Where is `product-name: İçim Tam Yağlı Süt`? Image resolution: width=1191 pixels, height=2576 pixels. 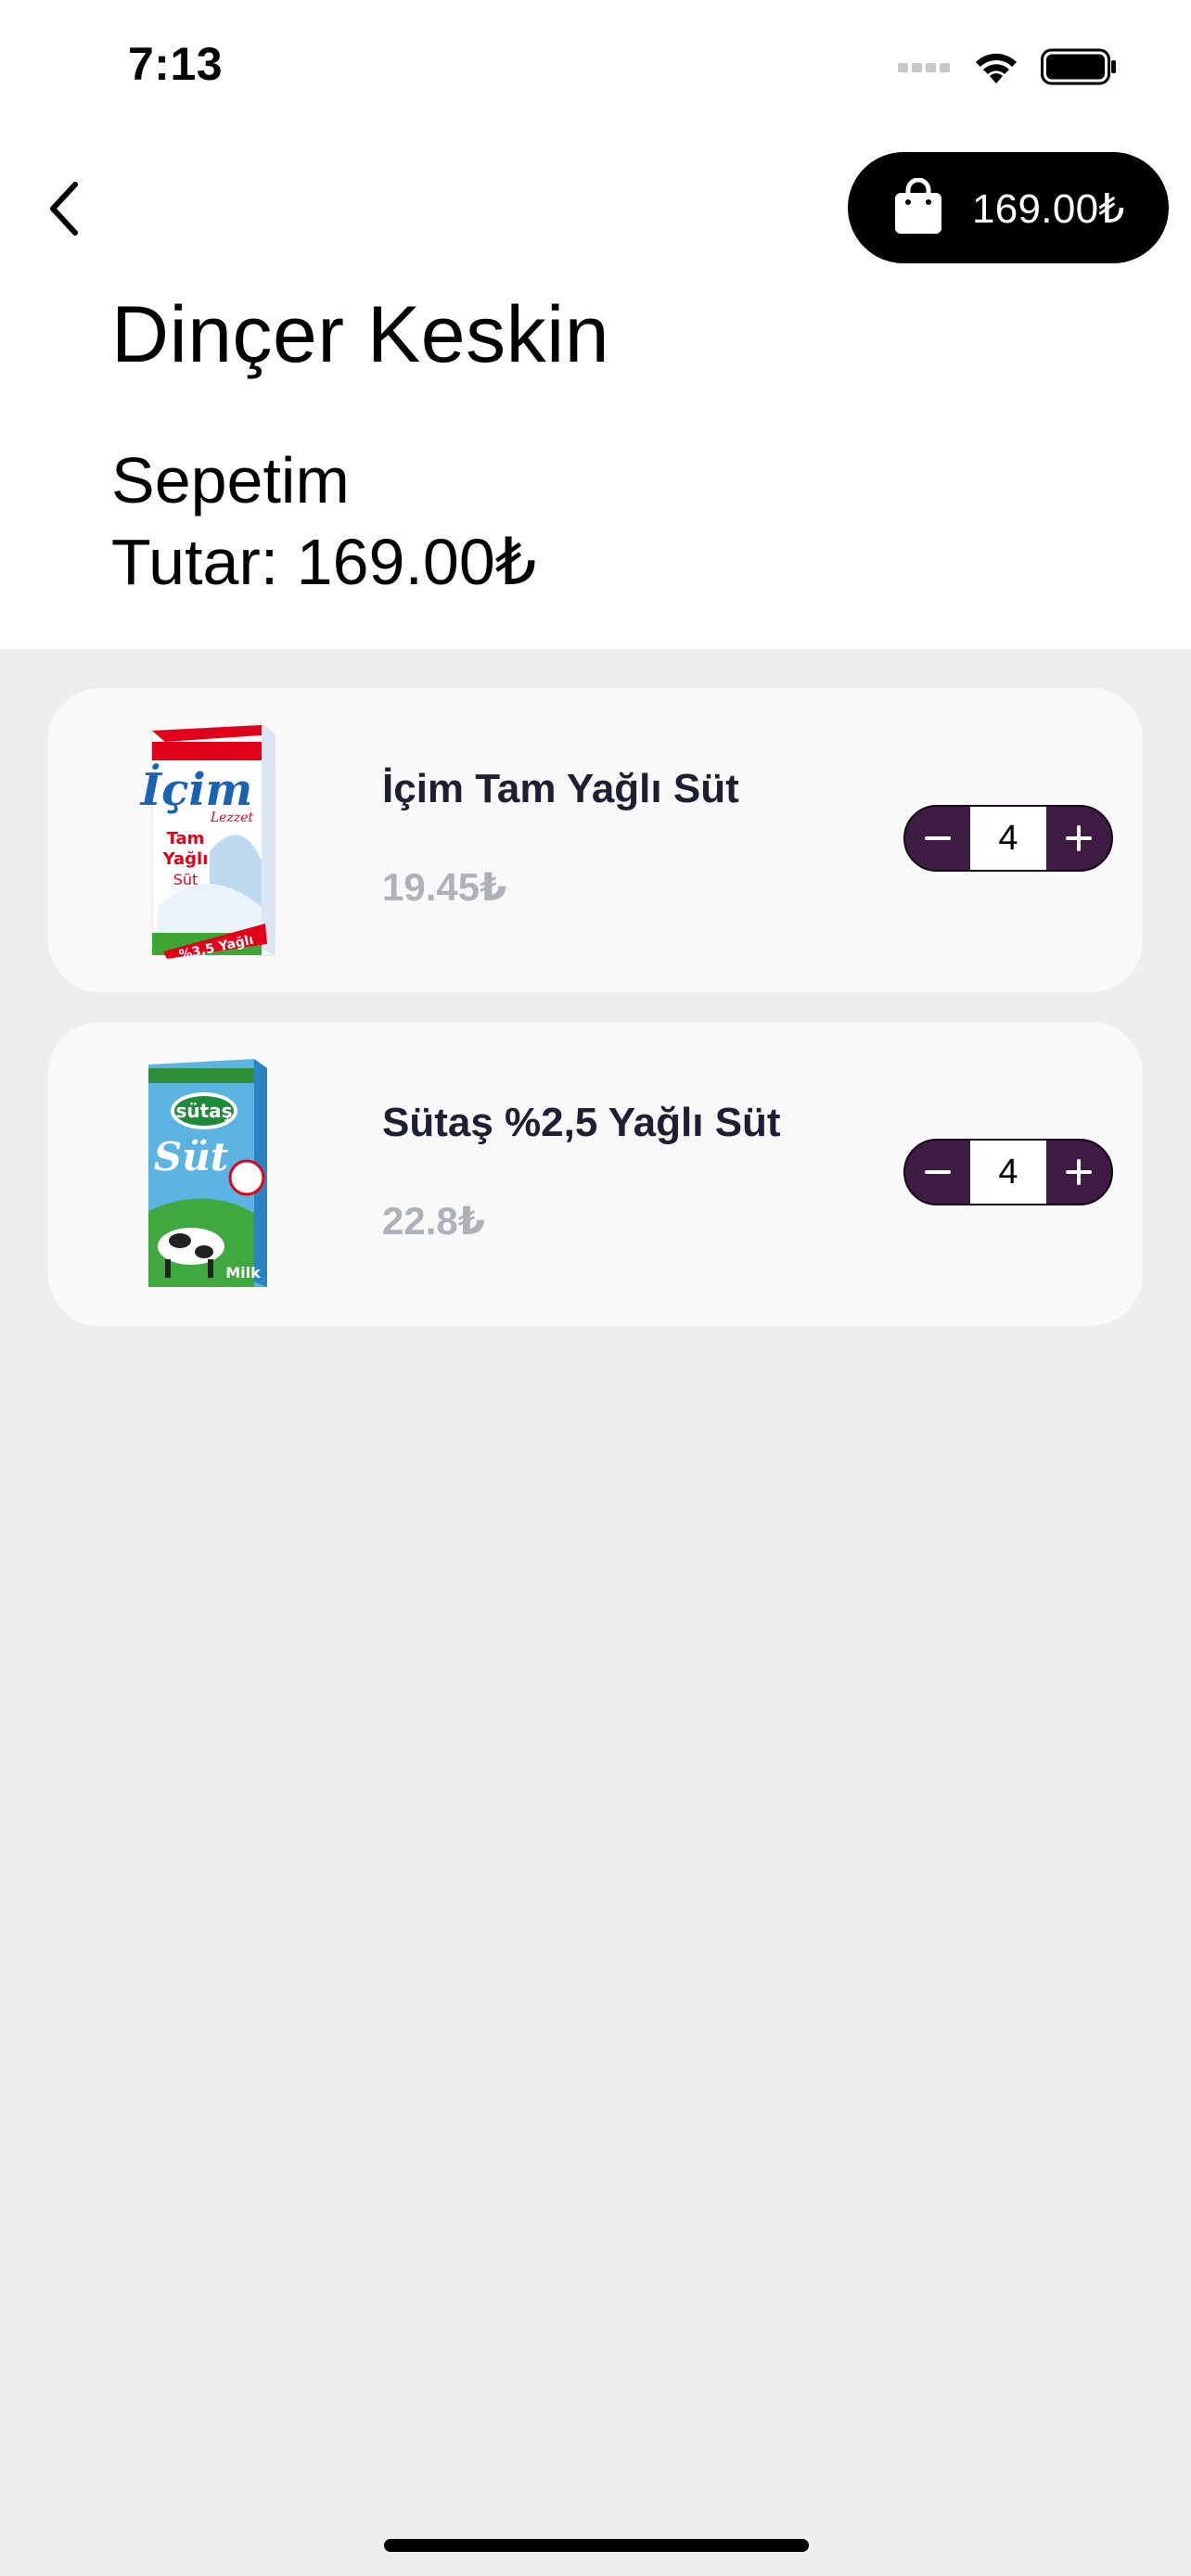 product-name: İçim Tam Yağlı Süt is located at coordinates (560, 789).